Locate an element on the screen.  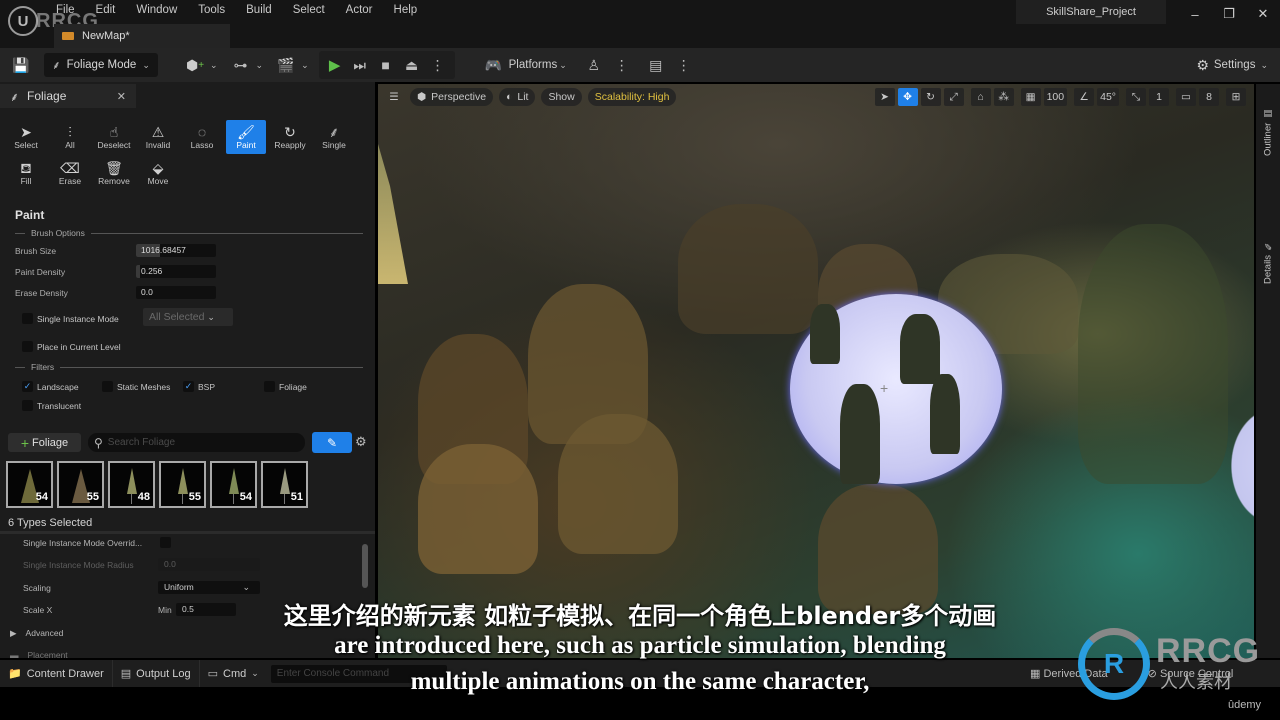
outliner-tab: Outliner ▤ is located at coordinates (1268, 126).